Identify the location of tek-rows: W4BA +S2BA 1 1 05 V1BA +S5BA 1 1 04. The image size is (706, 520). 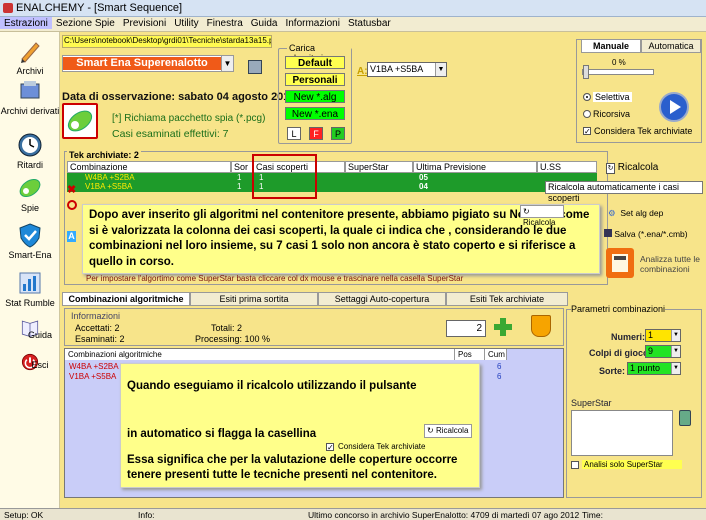
(332, 182).